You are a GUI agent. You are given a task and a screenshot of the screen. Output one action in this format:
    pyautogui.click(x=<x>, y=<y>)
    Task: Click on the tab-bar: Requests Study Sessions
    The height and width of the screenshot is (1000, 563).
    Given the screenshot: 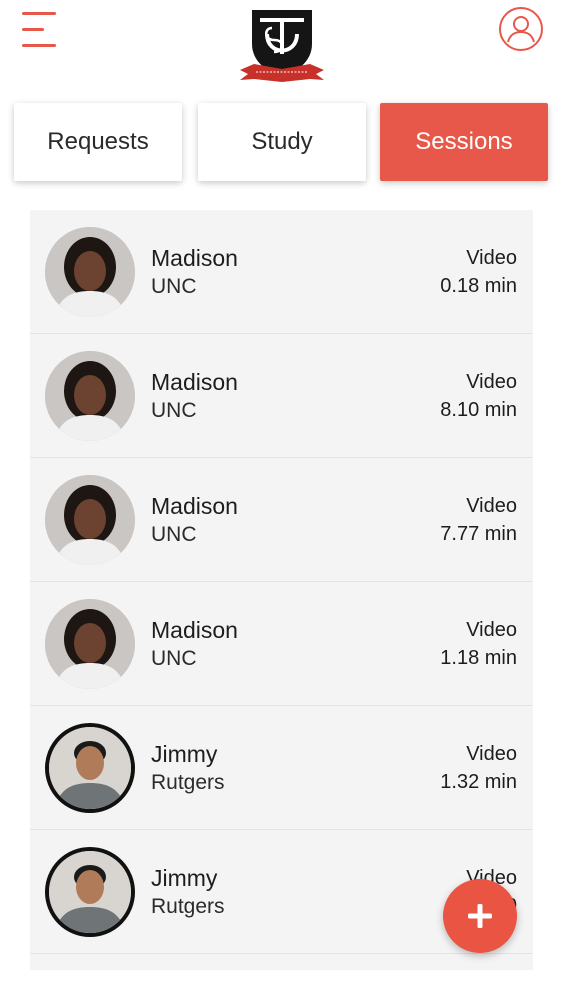 What is the action you would take?
    pyautogui.click(x=282, y=142)
    